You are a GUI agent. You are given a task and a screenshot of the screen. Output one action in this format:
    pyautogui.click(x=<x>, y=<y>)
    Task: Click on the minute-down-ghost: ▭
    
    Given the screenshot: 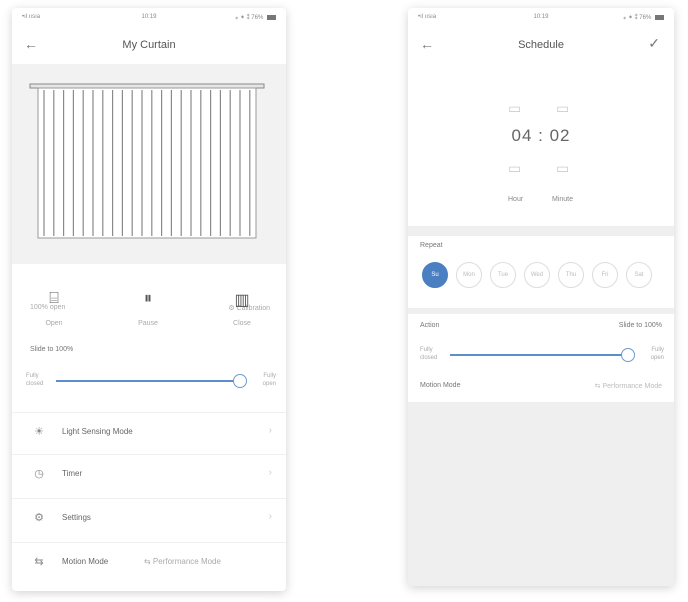 What is the action you would take?
    pyautogui.click(x=563, y=168)
    